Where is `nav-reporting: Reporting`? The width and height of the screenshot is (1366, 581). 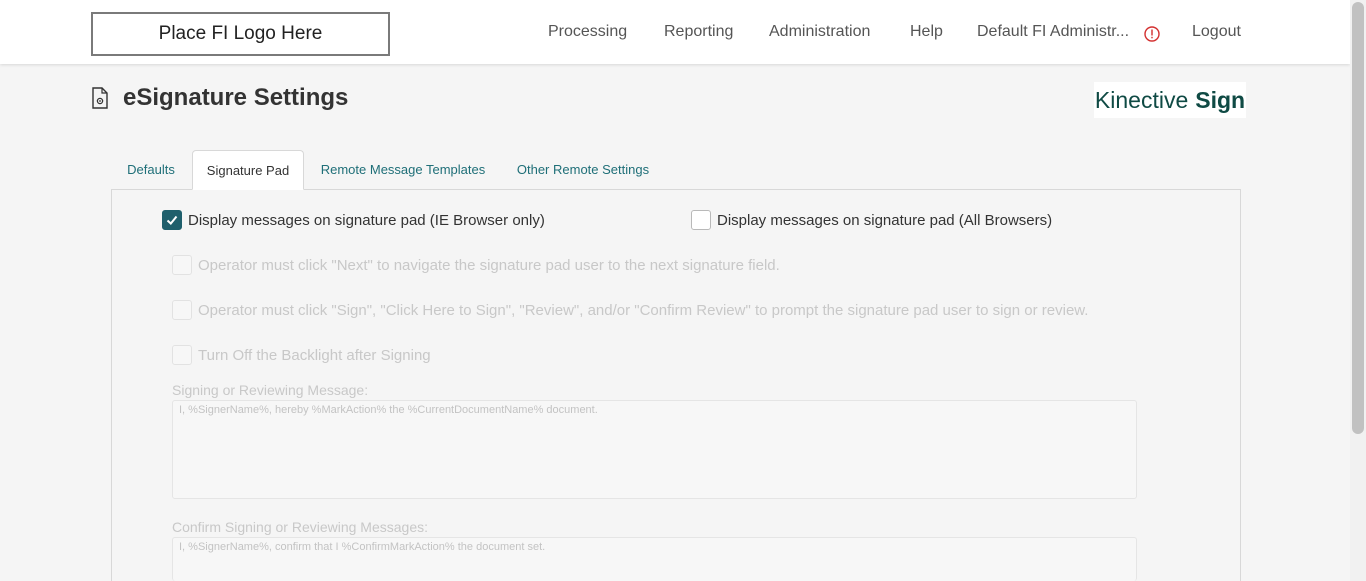
nav-reporting: Reporting is located at coordinates (698, 32).